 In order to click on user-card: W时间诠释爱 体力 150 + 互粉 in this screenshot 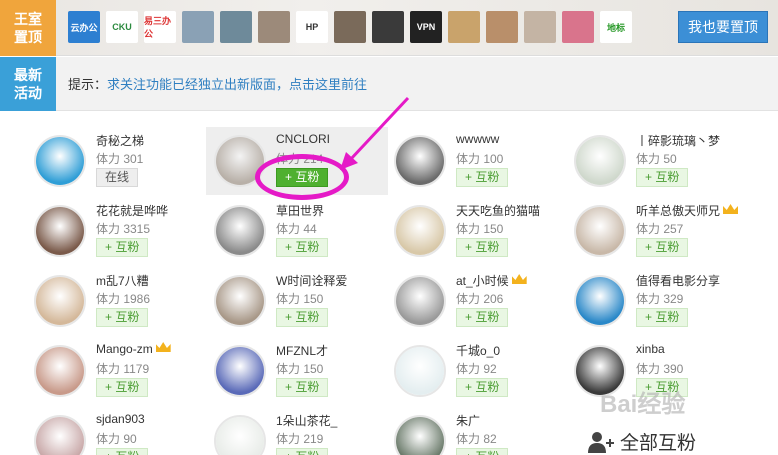, I will do `click(297, 301)`.